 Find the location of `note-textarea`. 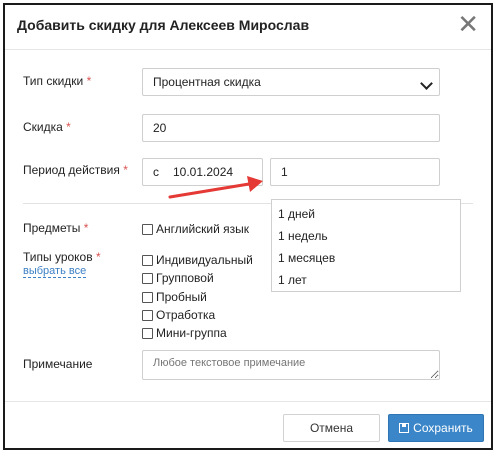

note-textarea is located at coordinates (291, 365).